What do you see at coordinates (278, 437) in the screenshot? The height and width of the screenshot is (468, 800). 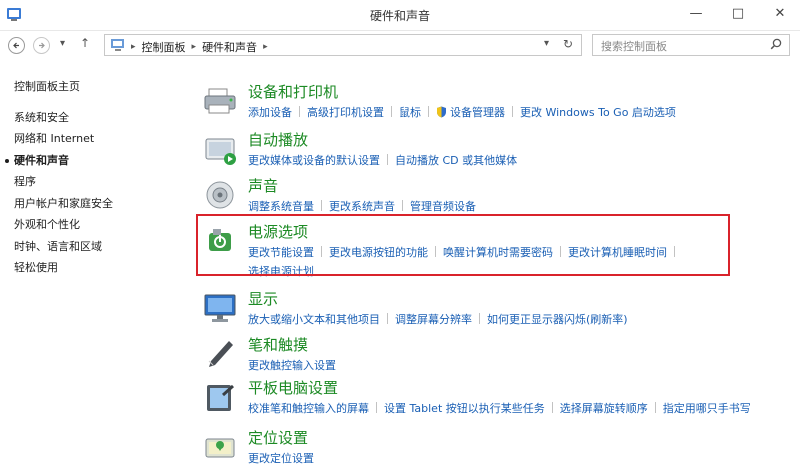 I see `category-title: 定位设置` at bounding box center [278, 437].